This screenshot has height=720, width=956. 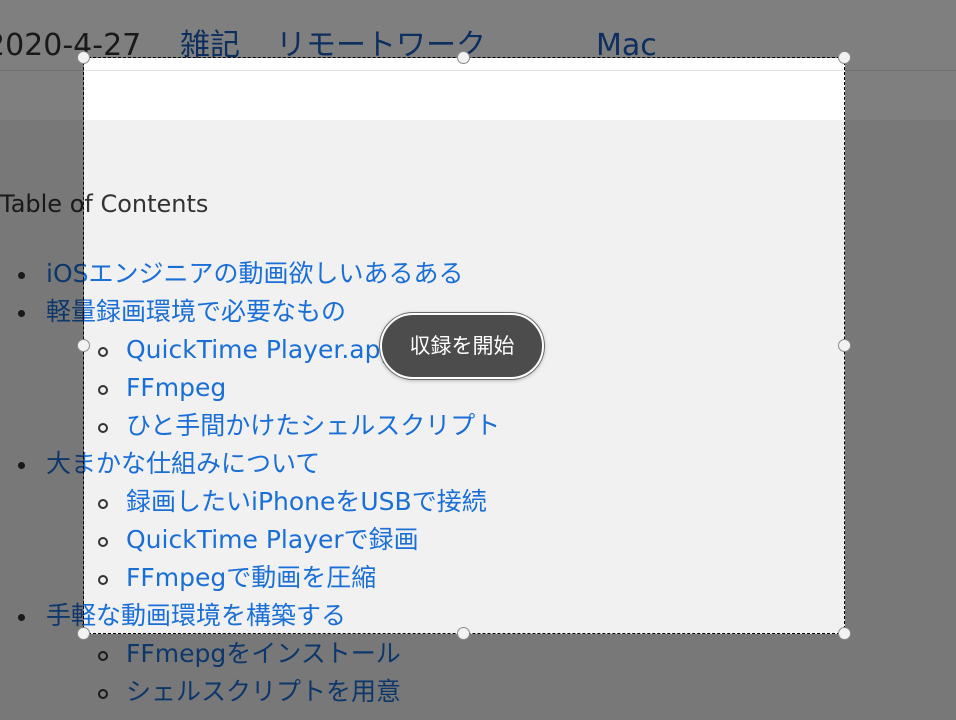 What do you see at coordinates (83, 633) in the screenshot?
I see `resize-handle-bottom-left` at bounding box center [83, 633].